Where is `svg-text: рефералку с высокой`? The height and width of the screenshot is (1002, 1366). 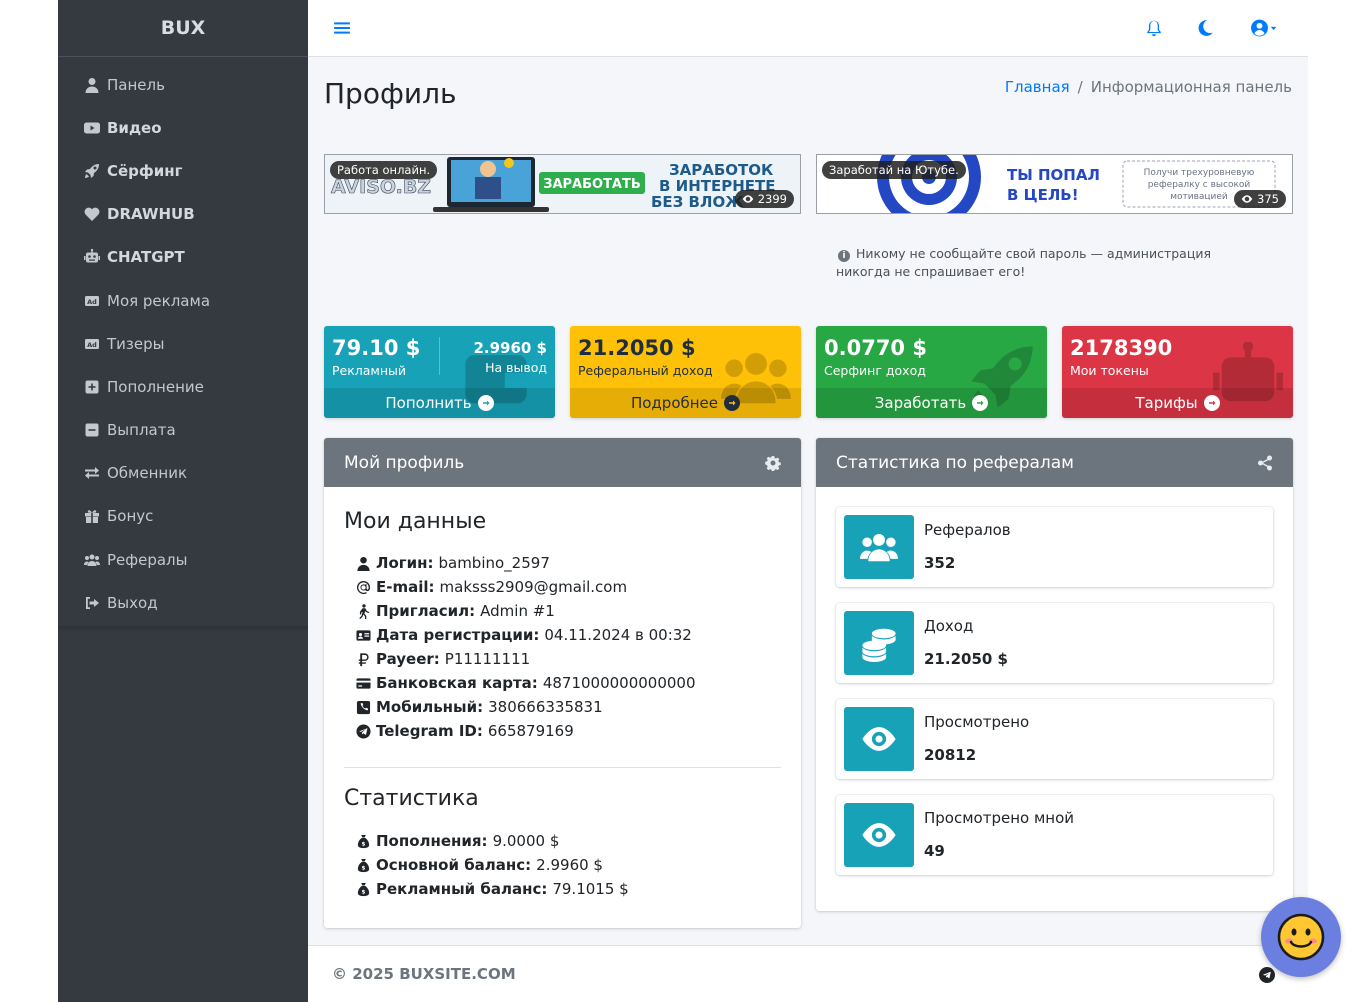 svg-text: рефералку с высокой is located at coordinates (1199, 185).